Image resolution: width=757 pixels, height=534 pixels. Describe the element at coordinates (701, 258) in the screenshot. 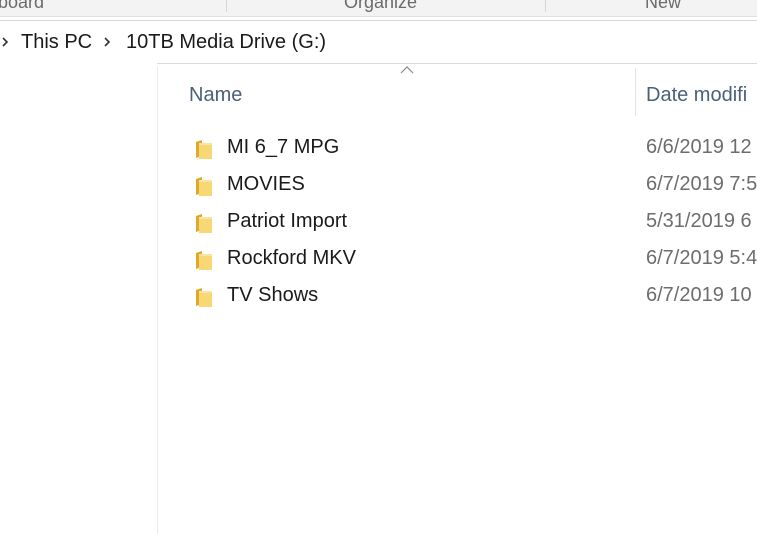

I see `file-date-modified: 6/7/2019 5:4` at that location.